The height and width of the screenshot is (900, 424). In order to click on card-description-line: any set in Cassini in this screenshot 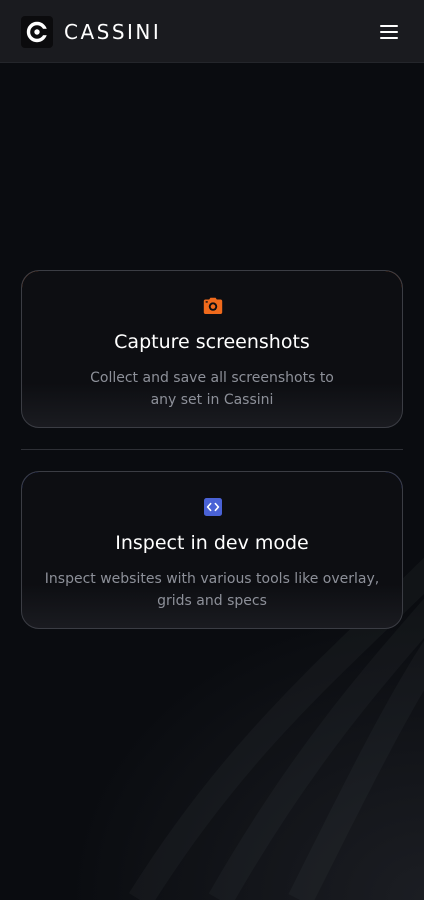, I will do `click(212, 400)`.